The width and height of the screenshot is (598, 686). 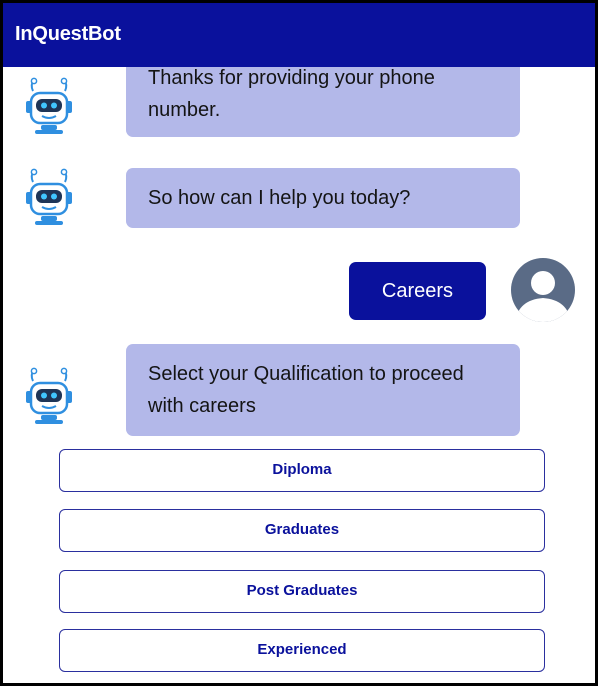 What do you see at coordinates (299, 35) in the screenshot?
I see `chat-header: InQuestBot` at bounding box center [299, 35].